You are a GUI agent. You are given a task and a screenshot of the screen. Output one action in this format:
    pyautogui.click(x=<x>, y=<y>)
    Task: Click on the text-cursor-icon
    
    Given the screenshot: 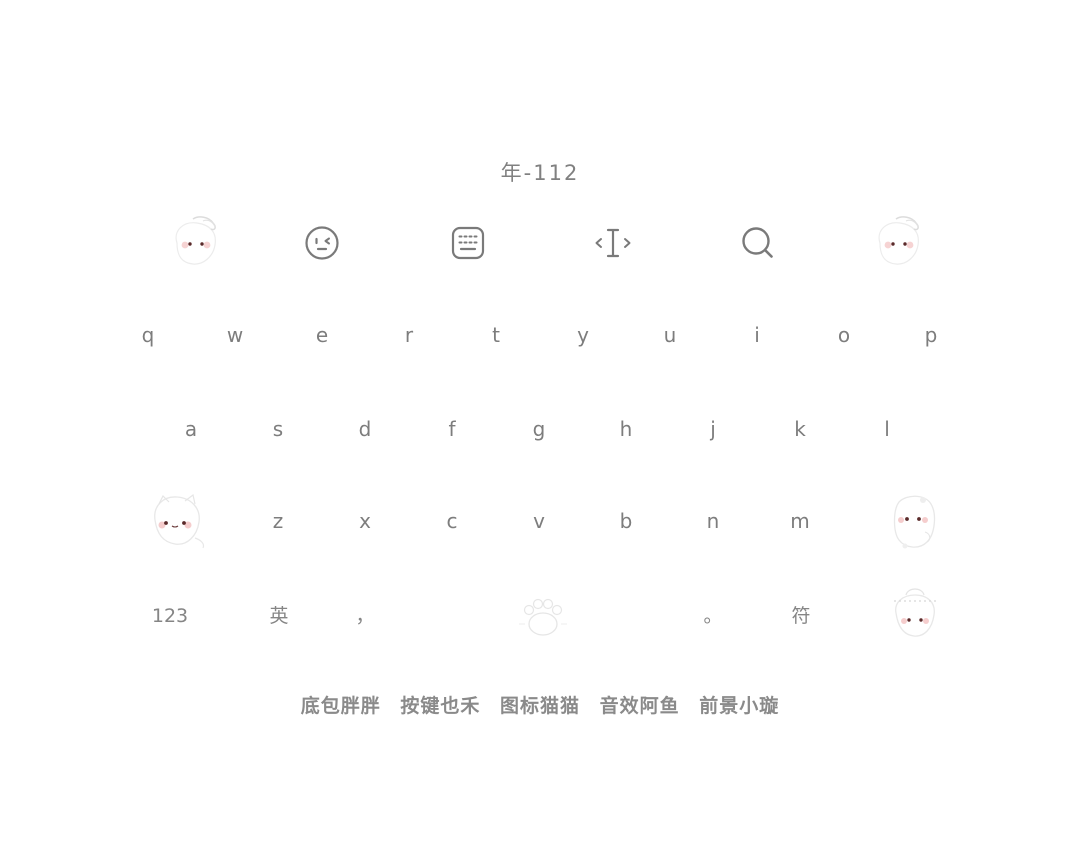 What is the action you would take?
    pyautogui.click(x=613, y=243)
    